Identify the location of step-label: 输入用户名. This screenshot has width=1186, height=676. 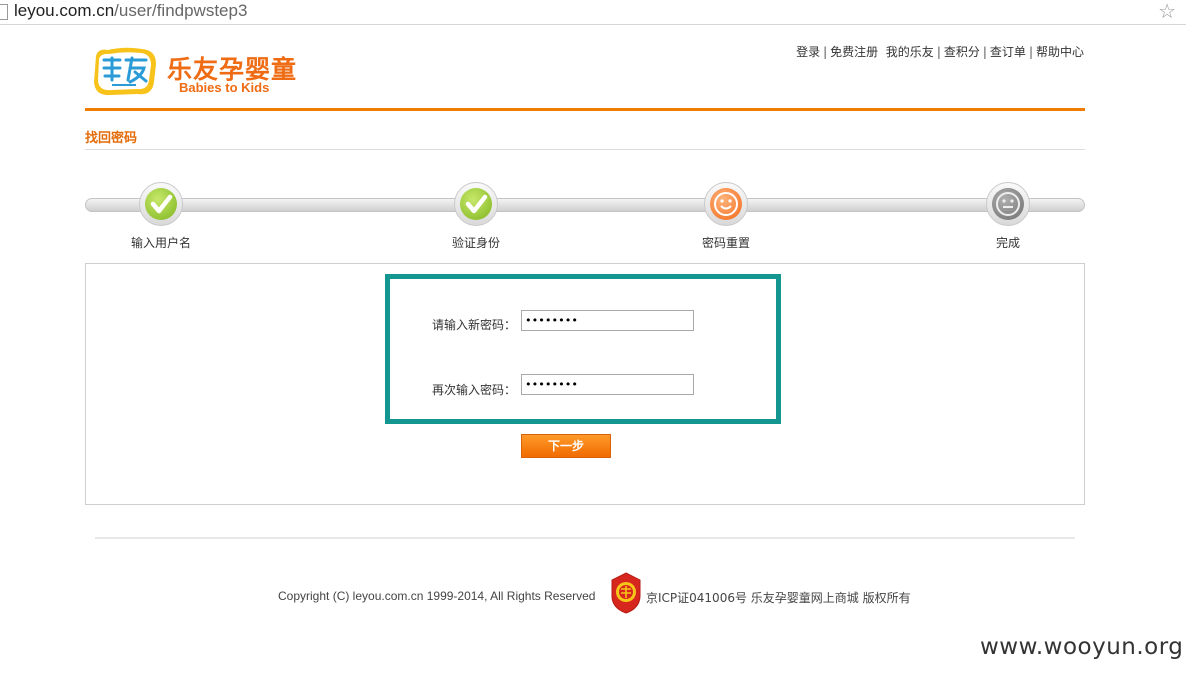
(160, 243).